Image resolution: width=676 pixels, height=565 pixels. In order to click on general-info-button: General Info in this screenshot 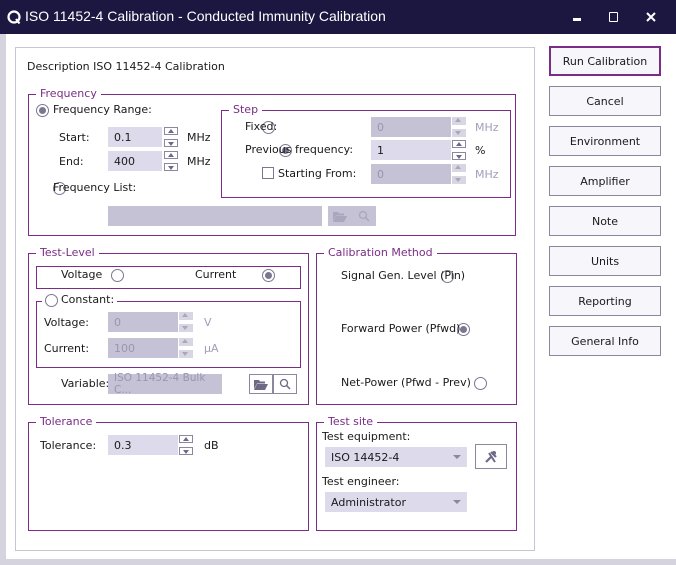, I will do `click(605, 341)`.